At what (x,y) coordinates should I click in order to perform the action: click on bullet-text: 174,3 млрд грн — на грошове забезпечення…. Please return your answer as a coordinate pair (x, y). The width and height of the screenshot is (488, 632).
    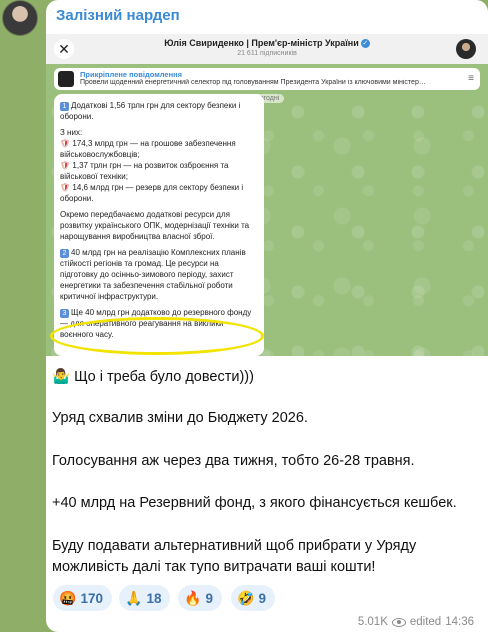
    Looking at the image, I should click on (148, 149).